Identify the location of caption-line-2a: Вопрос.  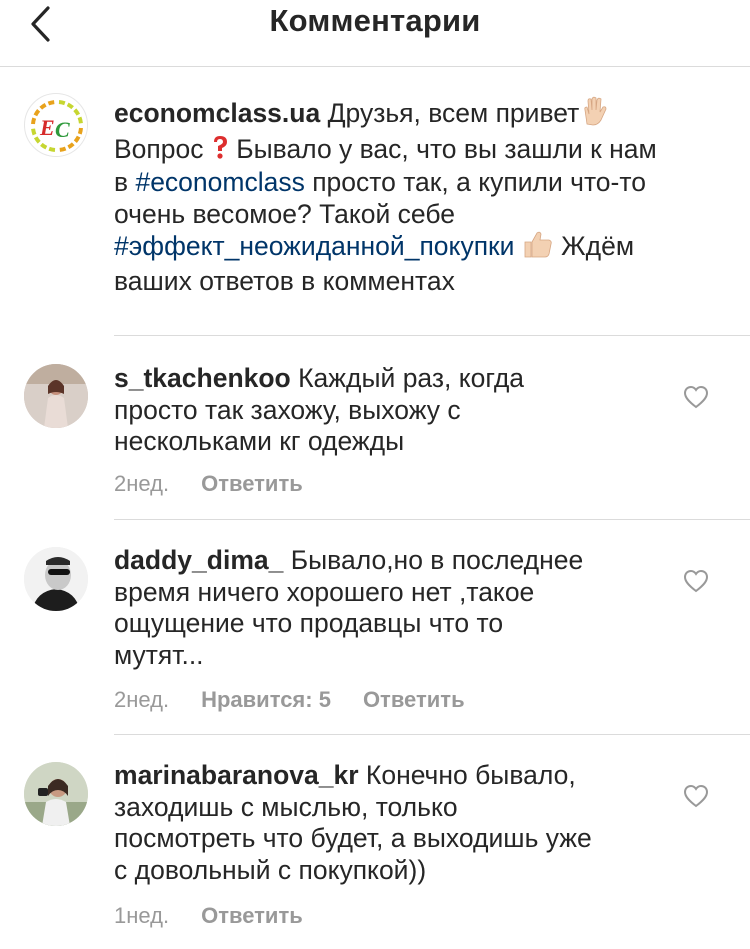
(162, 148).